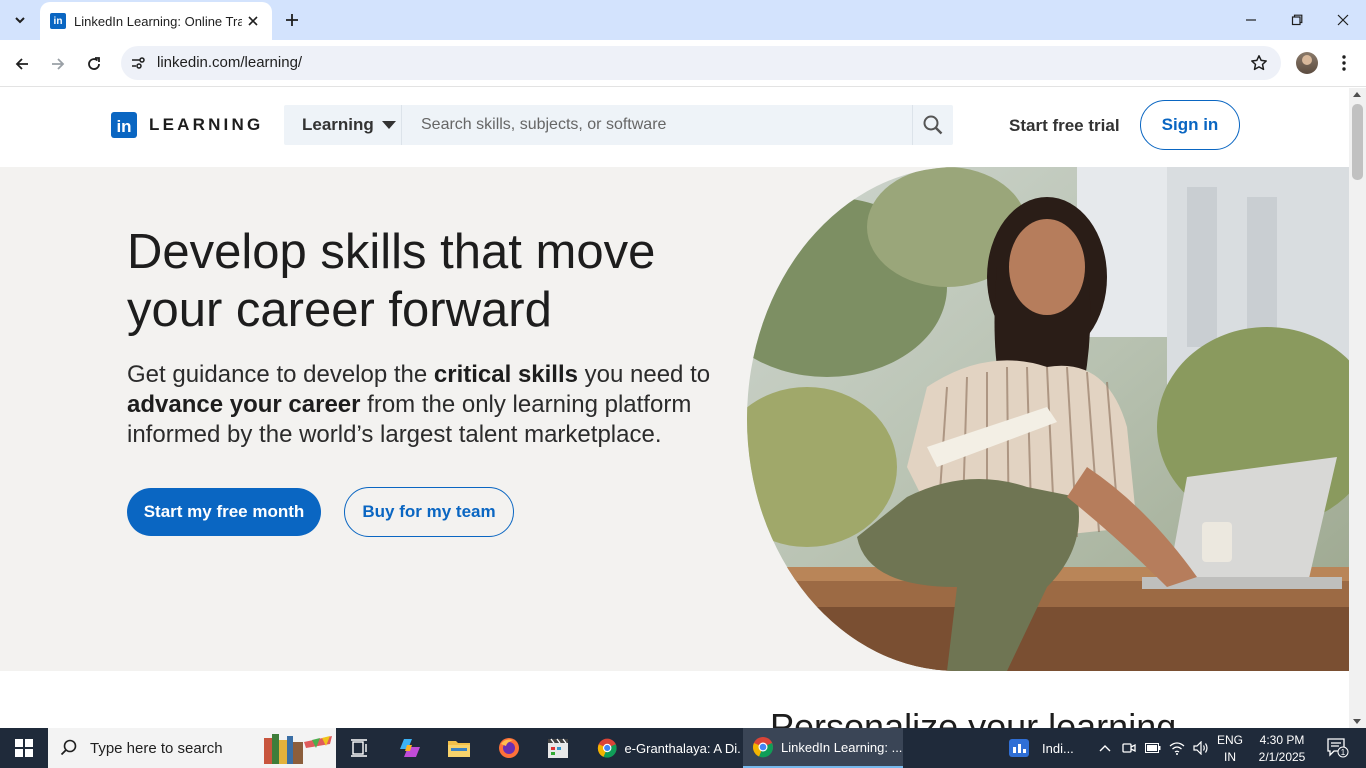 This screenshot has height=768, width=1366. Describe the element at coordinates (973, 717) in the screenshot. I see `personalize-heading: Personalize your learning` at that location.